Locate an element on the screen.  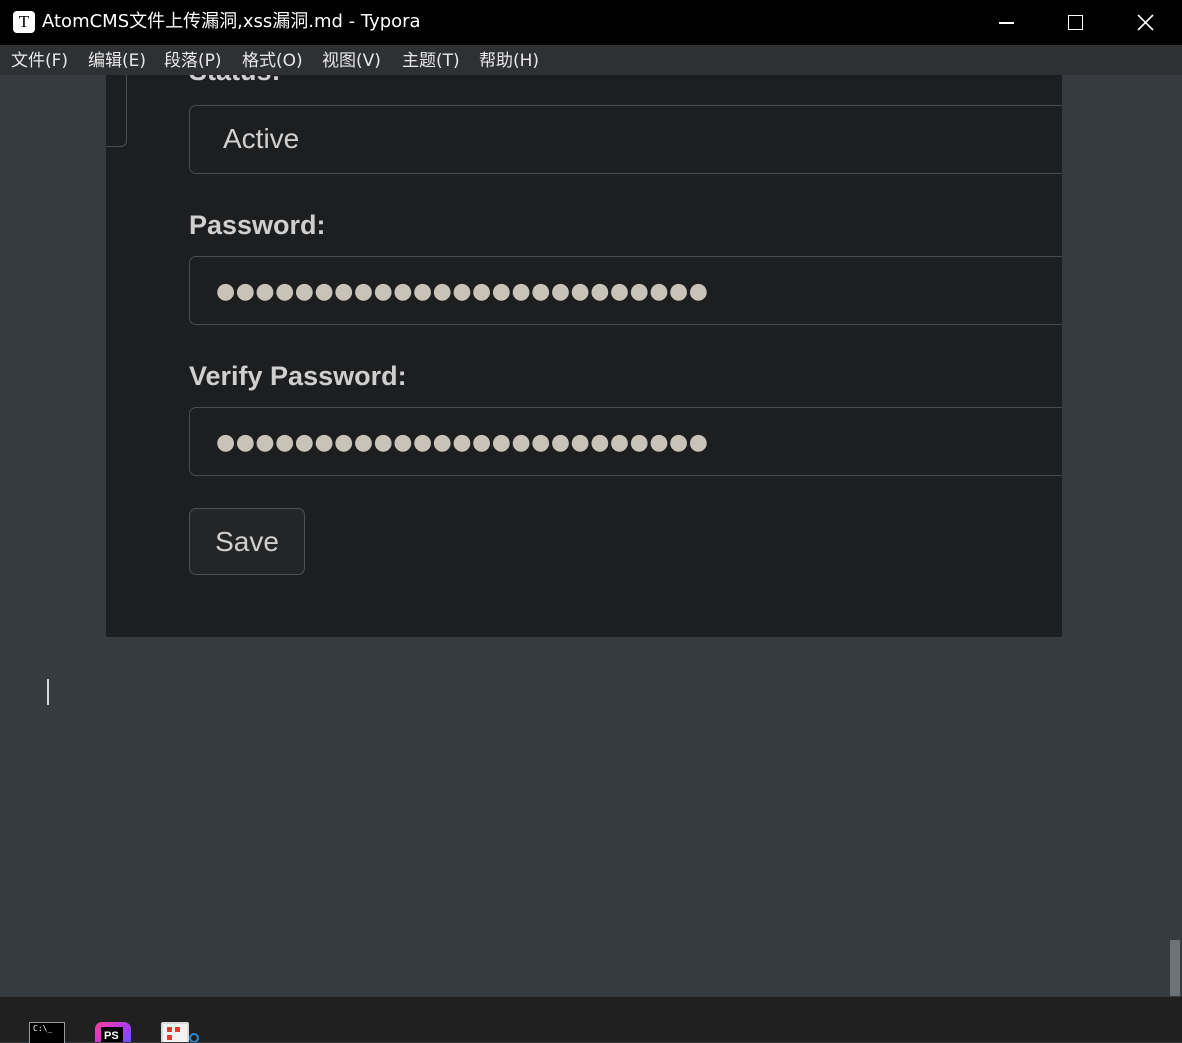
window-title: AtomCMS文件上传漏洞,xss漏洞.md - Typora is located at coordinates (231, 21).